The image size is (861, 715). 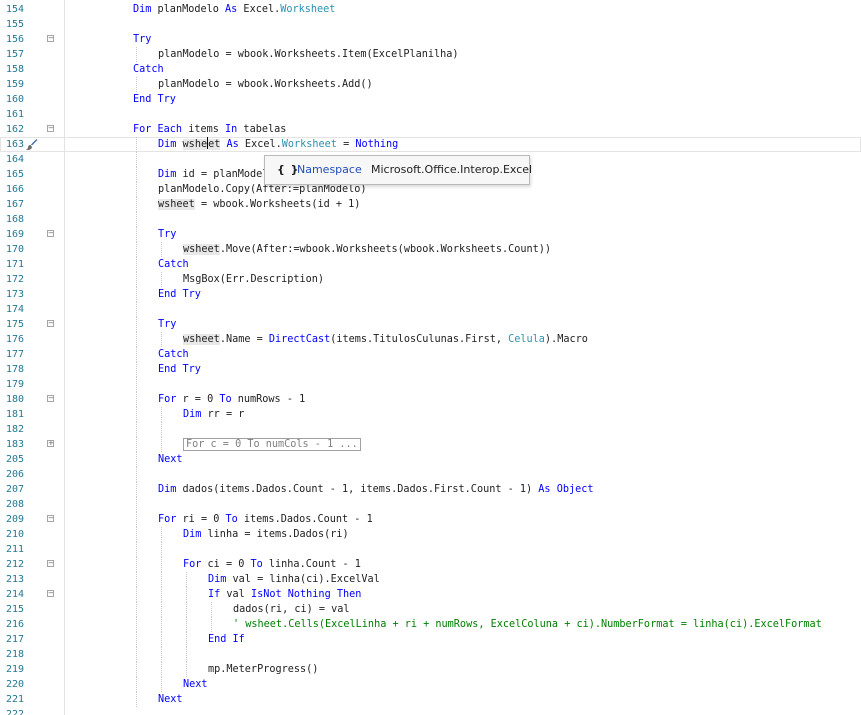 What do you see at coordinates (430, 129) in the screenshot?
I see `code-line: 162 − For Each items In tabelas` at bounding box center [430, 129].